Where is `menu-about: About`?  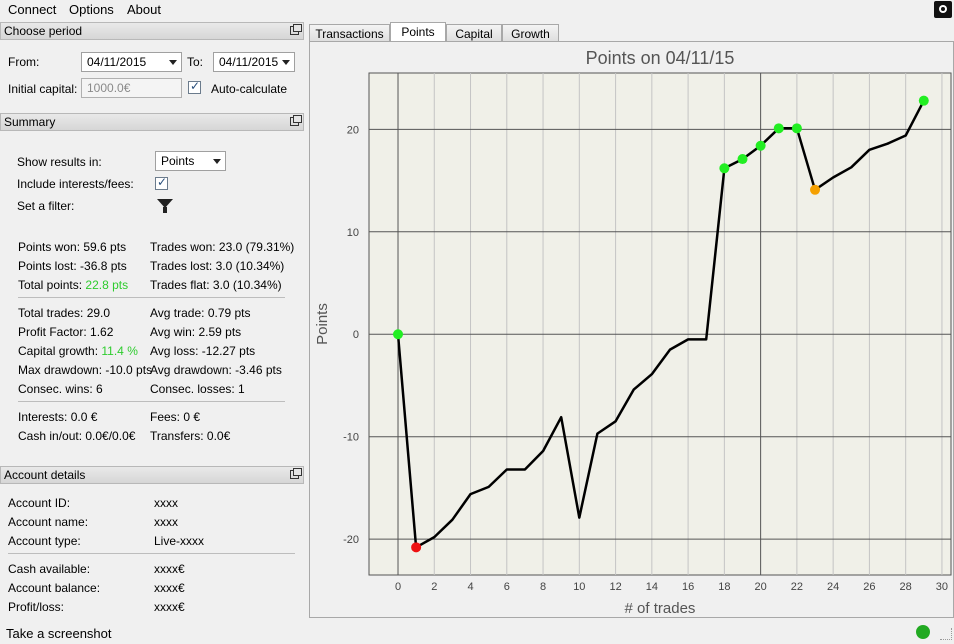 menu-about: About is located at coordinates (144, 9).